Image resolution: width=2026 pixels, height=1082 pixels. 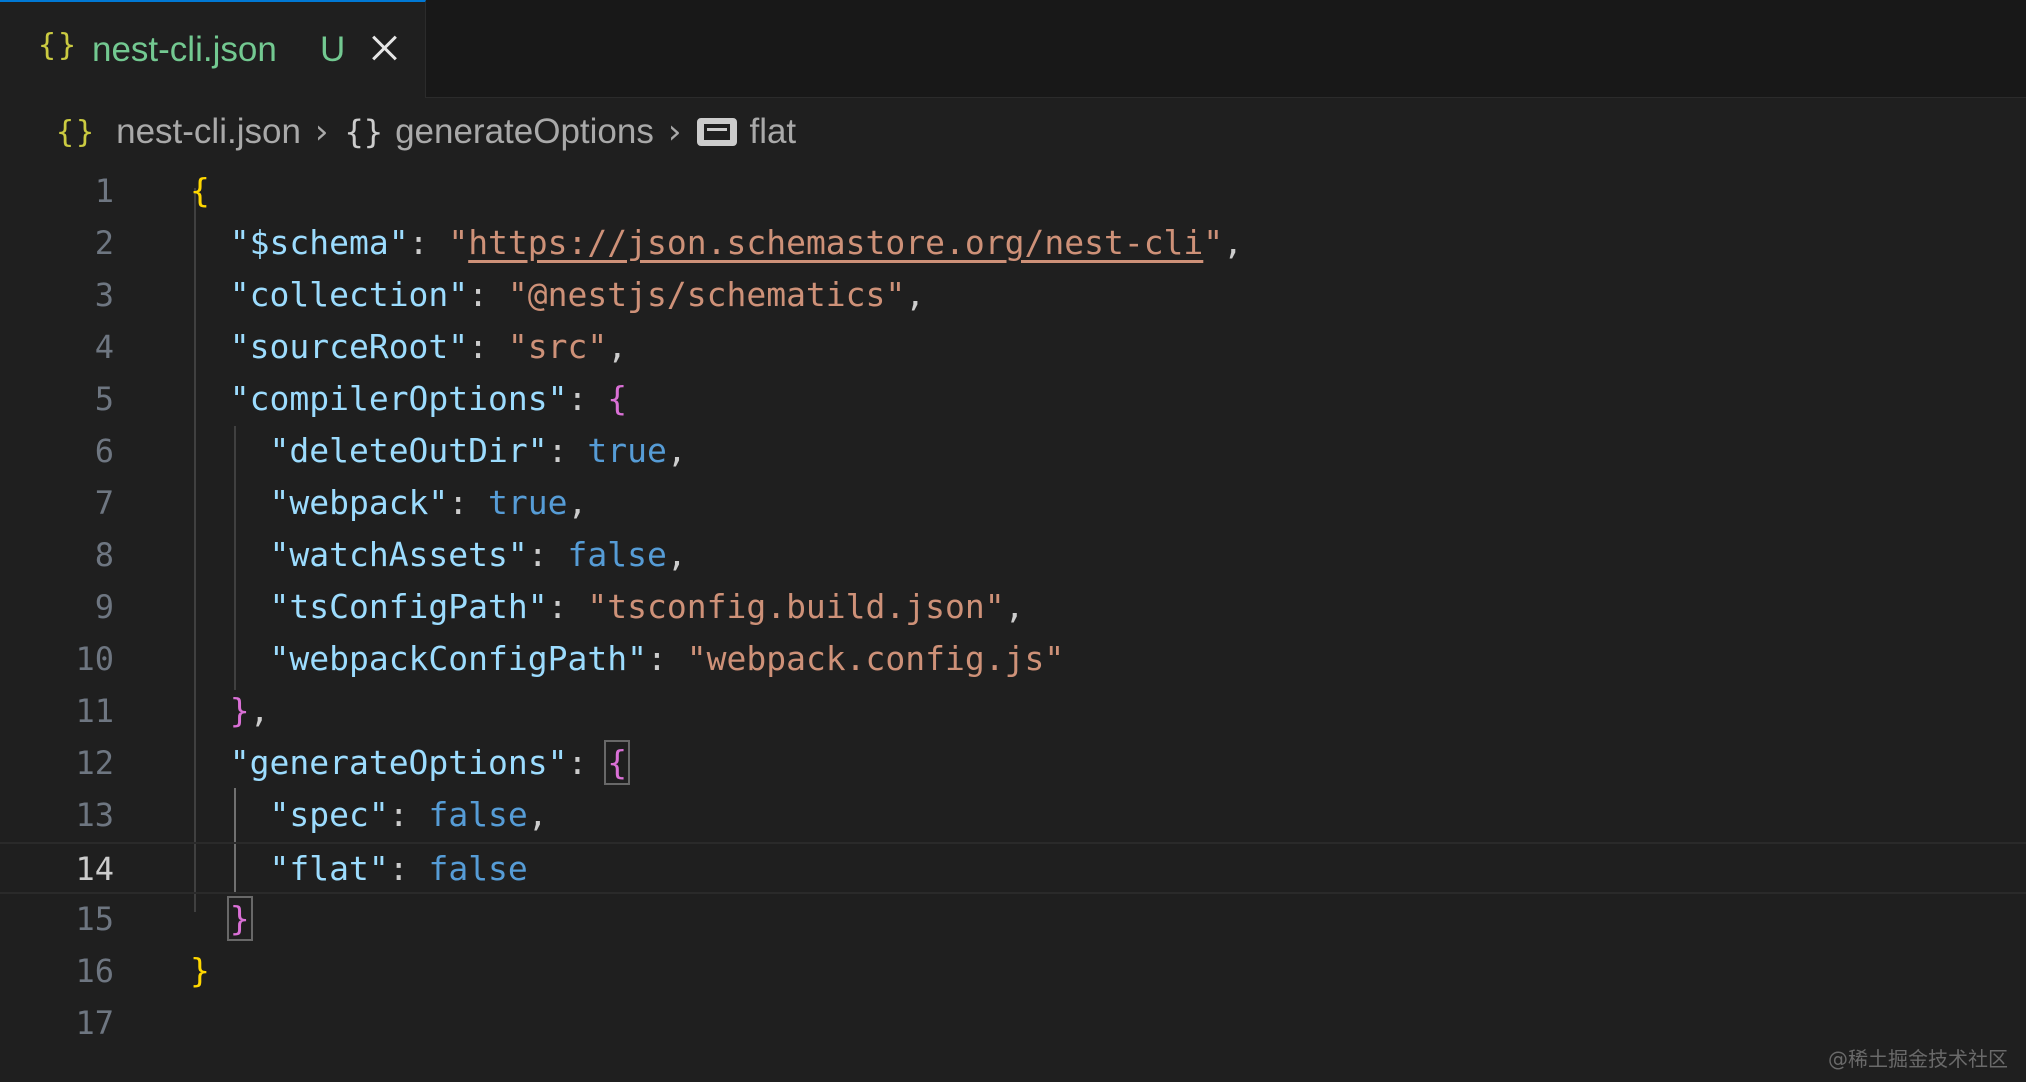 What do you see at coordinates (1013, 296) in the screenshot?
I see `code-line: 3 "collection": "@nestjs/schematics",` at bounding box center [1013, 296].